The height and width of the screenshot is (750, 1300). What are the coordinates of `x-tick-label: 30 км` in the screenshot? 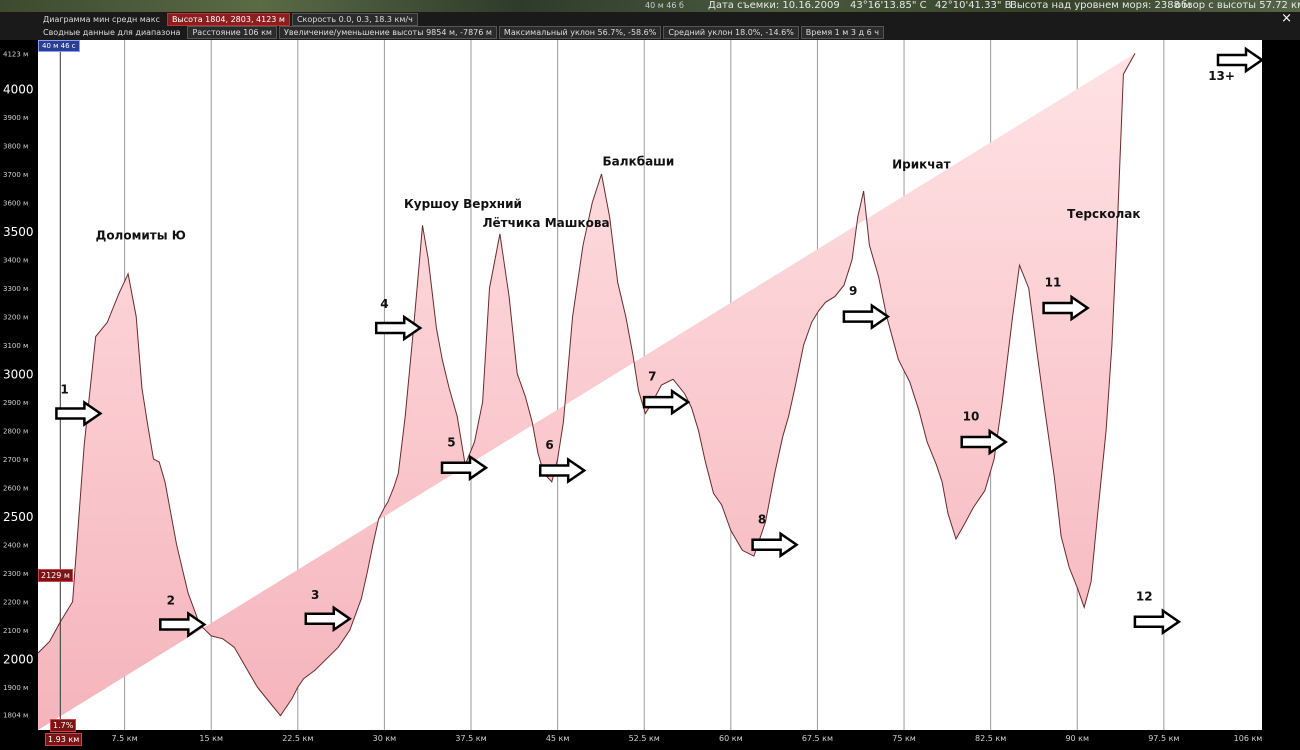 It's located at (385, 738).